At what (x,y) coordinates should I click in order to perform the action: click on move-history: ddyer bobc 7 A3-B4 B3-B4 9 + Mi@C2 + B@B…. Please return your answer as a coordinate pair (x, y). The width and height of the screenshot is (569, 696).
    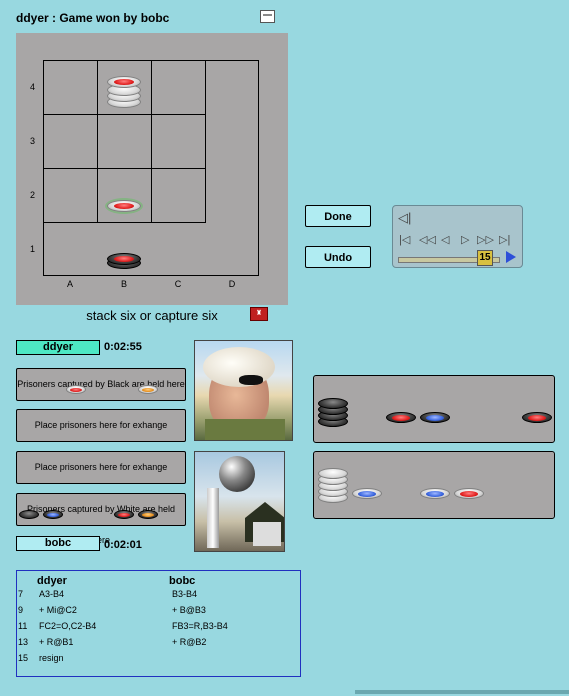
    Looking at the image, I should click on (158, 623).